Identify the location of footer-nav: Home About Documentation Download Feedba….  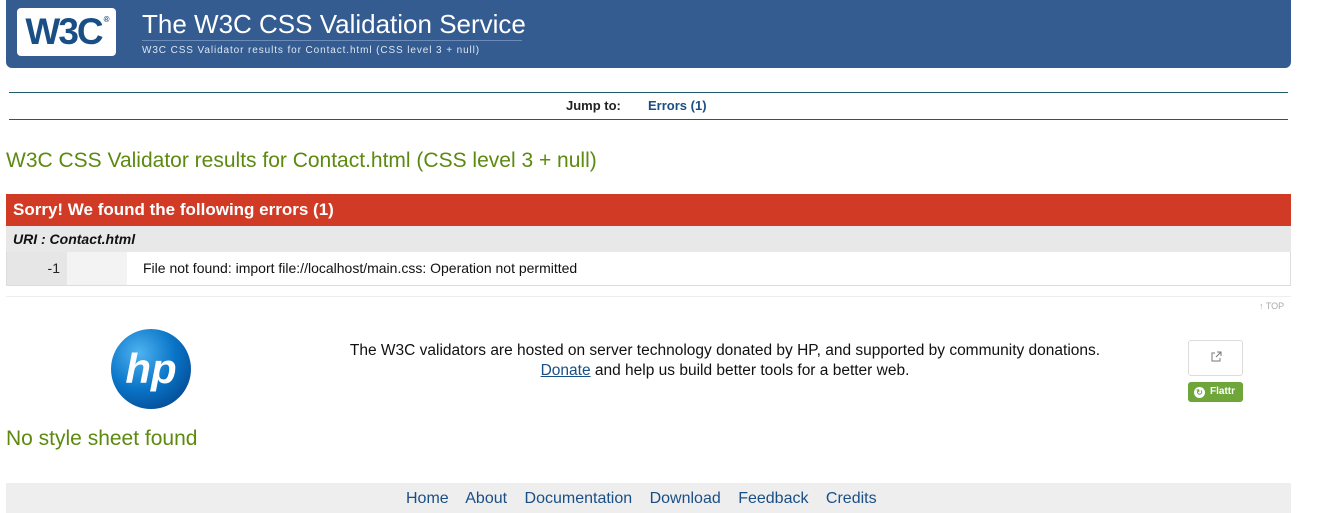
(651, 499).